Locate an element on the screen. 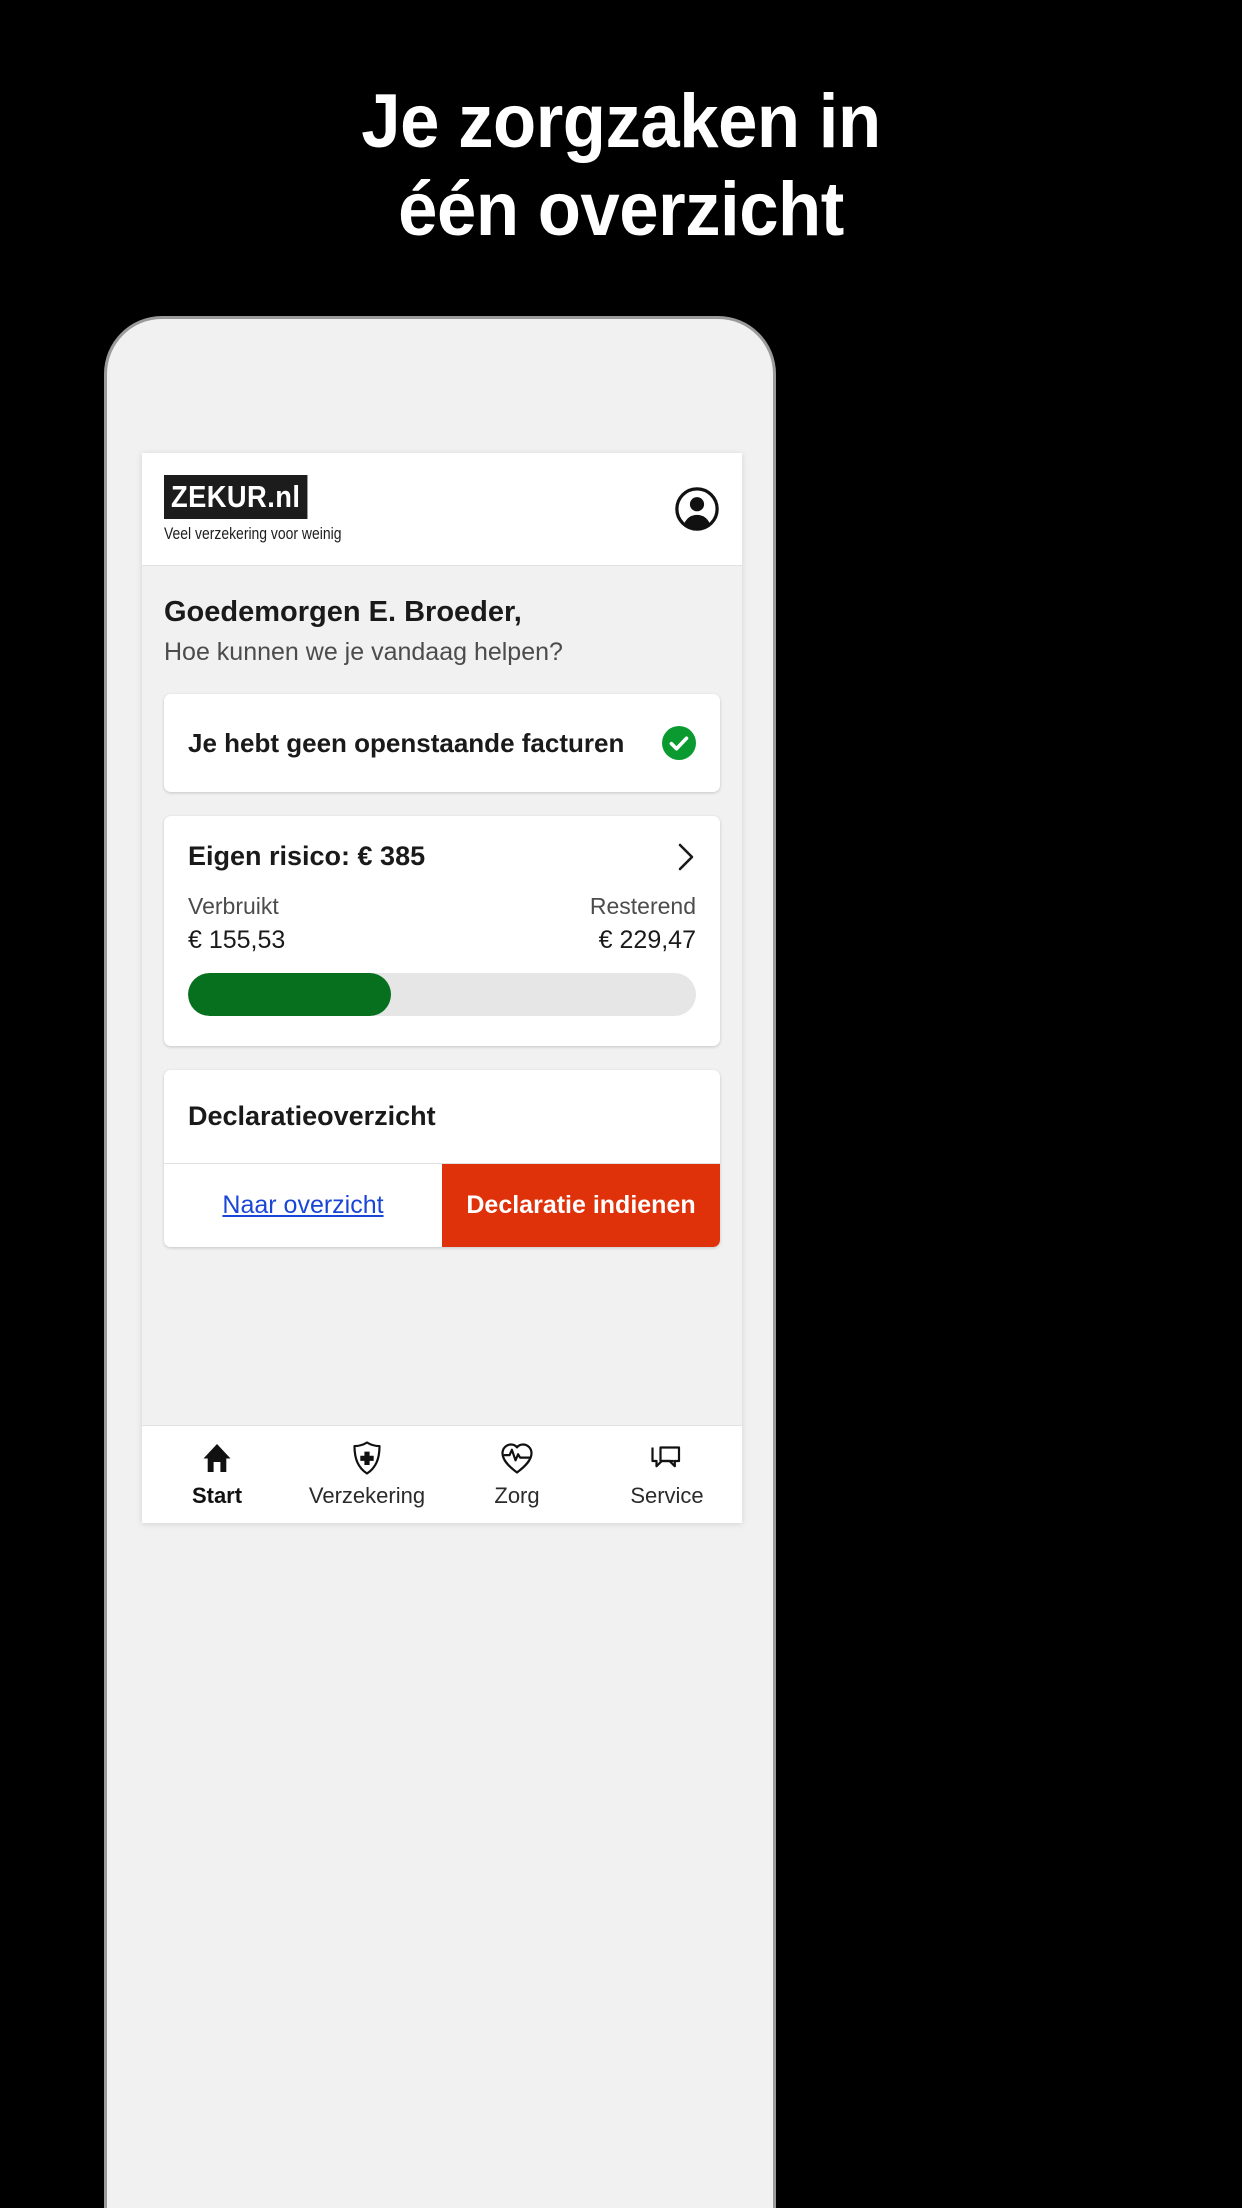 This screenshot has width=1242, height=2208. declaratieoverzicht-actions: Naar overzicht Declaratie indienen is located at coordinates (442, 1205).